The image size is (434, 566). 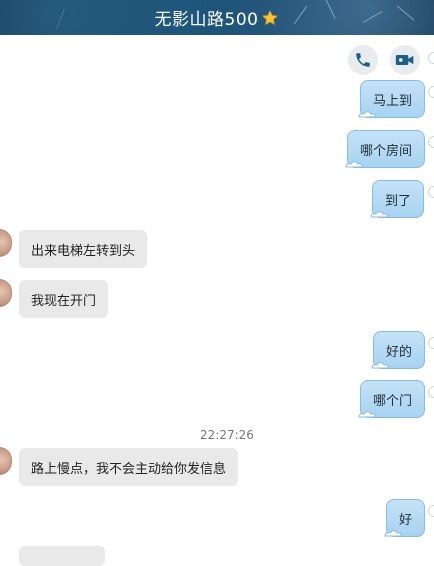 I want to click on message-text: 好的, so click(x=399, y=352).